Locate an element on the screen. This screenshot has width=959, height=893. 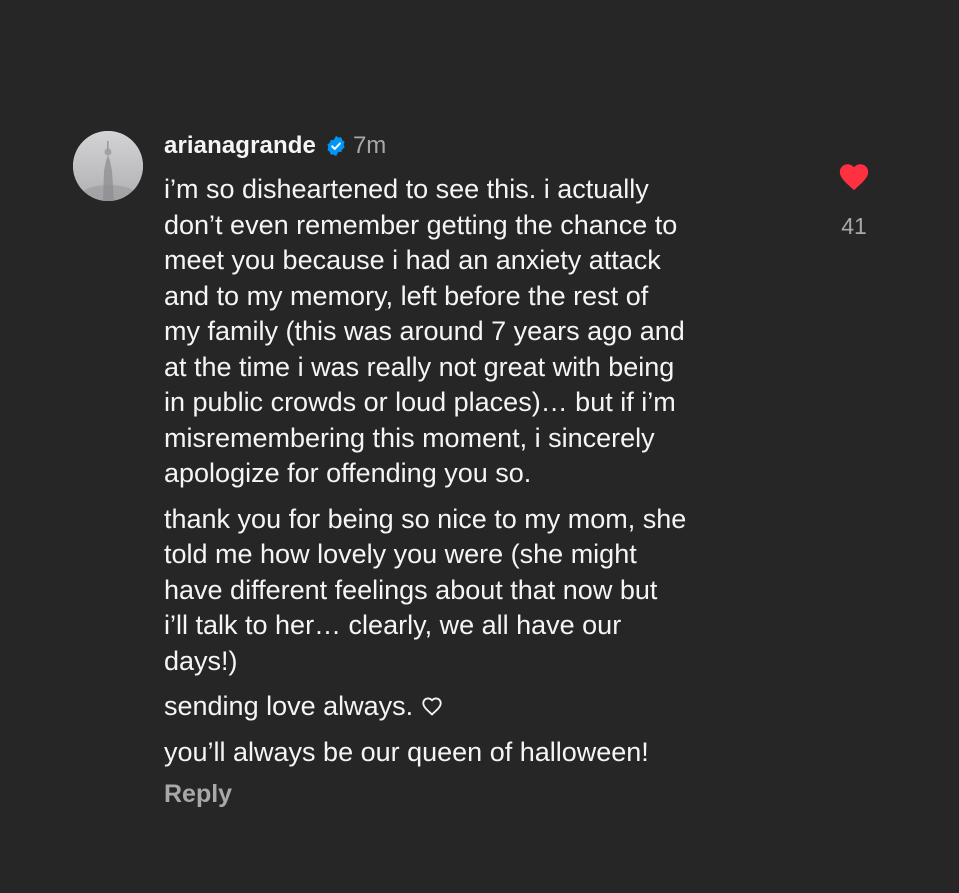
comment-paragraph: you’ll always be our queen of halloween! is located at coordinates (489, 753).